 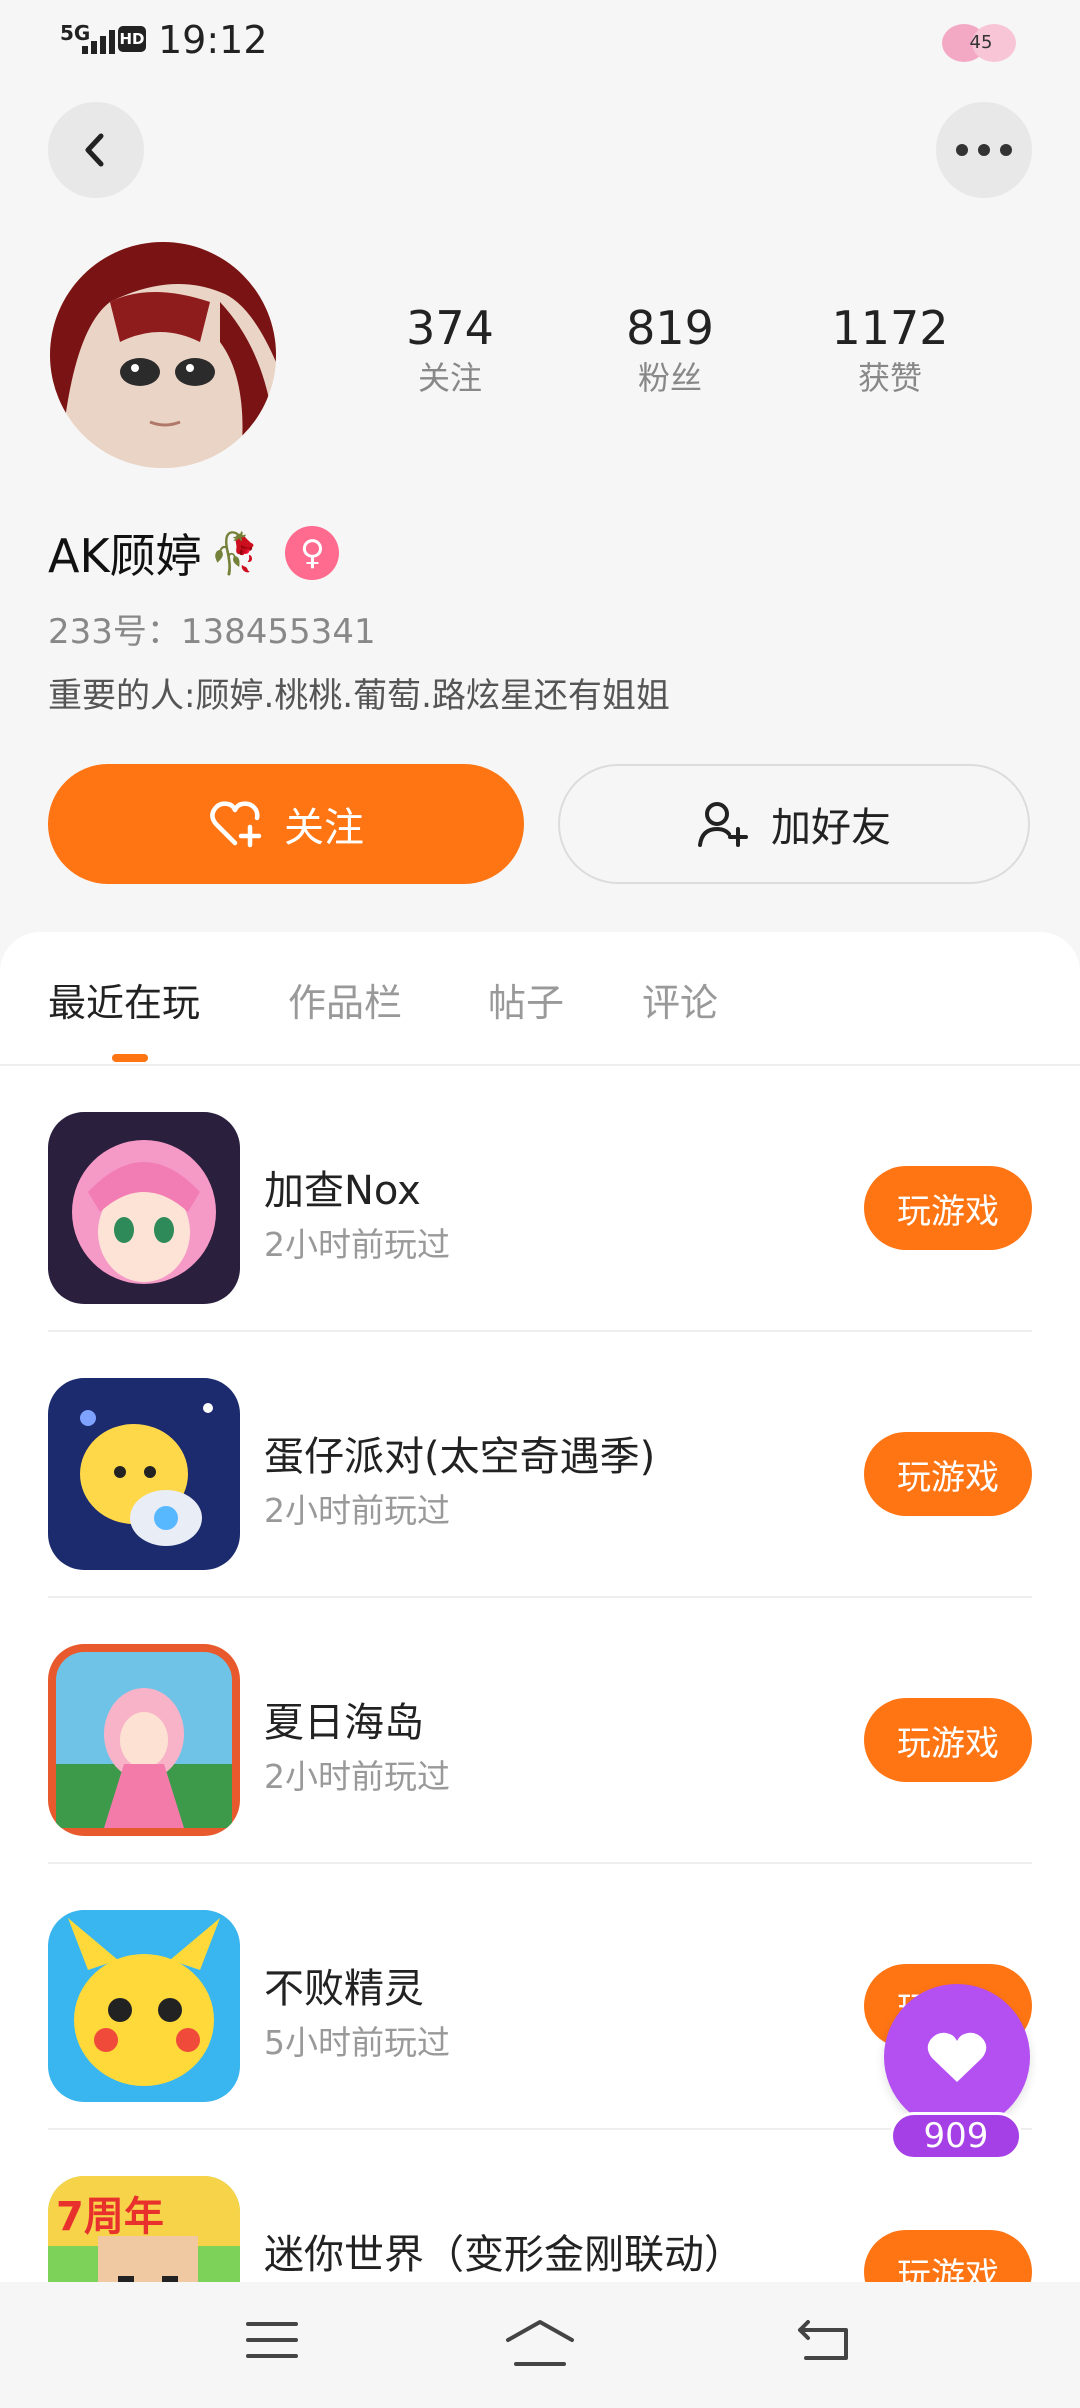 I want to click on stat-following: 374 关注, so click(x=450, y=350).